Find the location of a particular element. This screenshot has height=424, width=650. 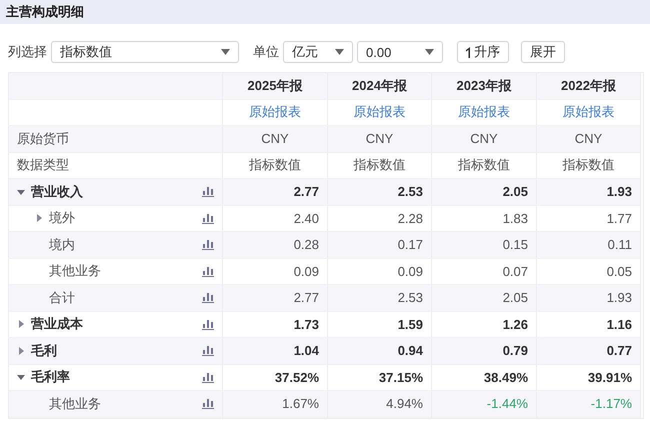

table-cell: 39.91% is located at coordinates (589, 377).